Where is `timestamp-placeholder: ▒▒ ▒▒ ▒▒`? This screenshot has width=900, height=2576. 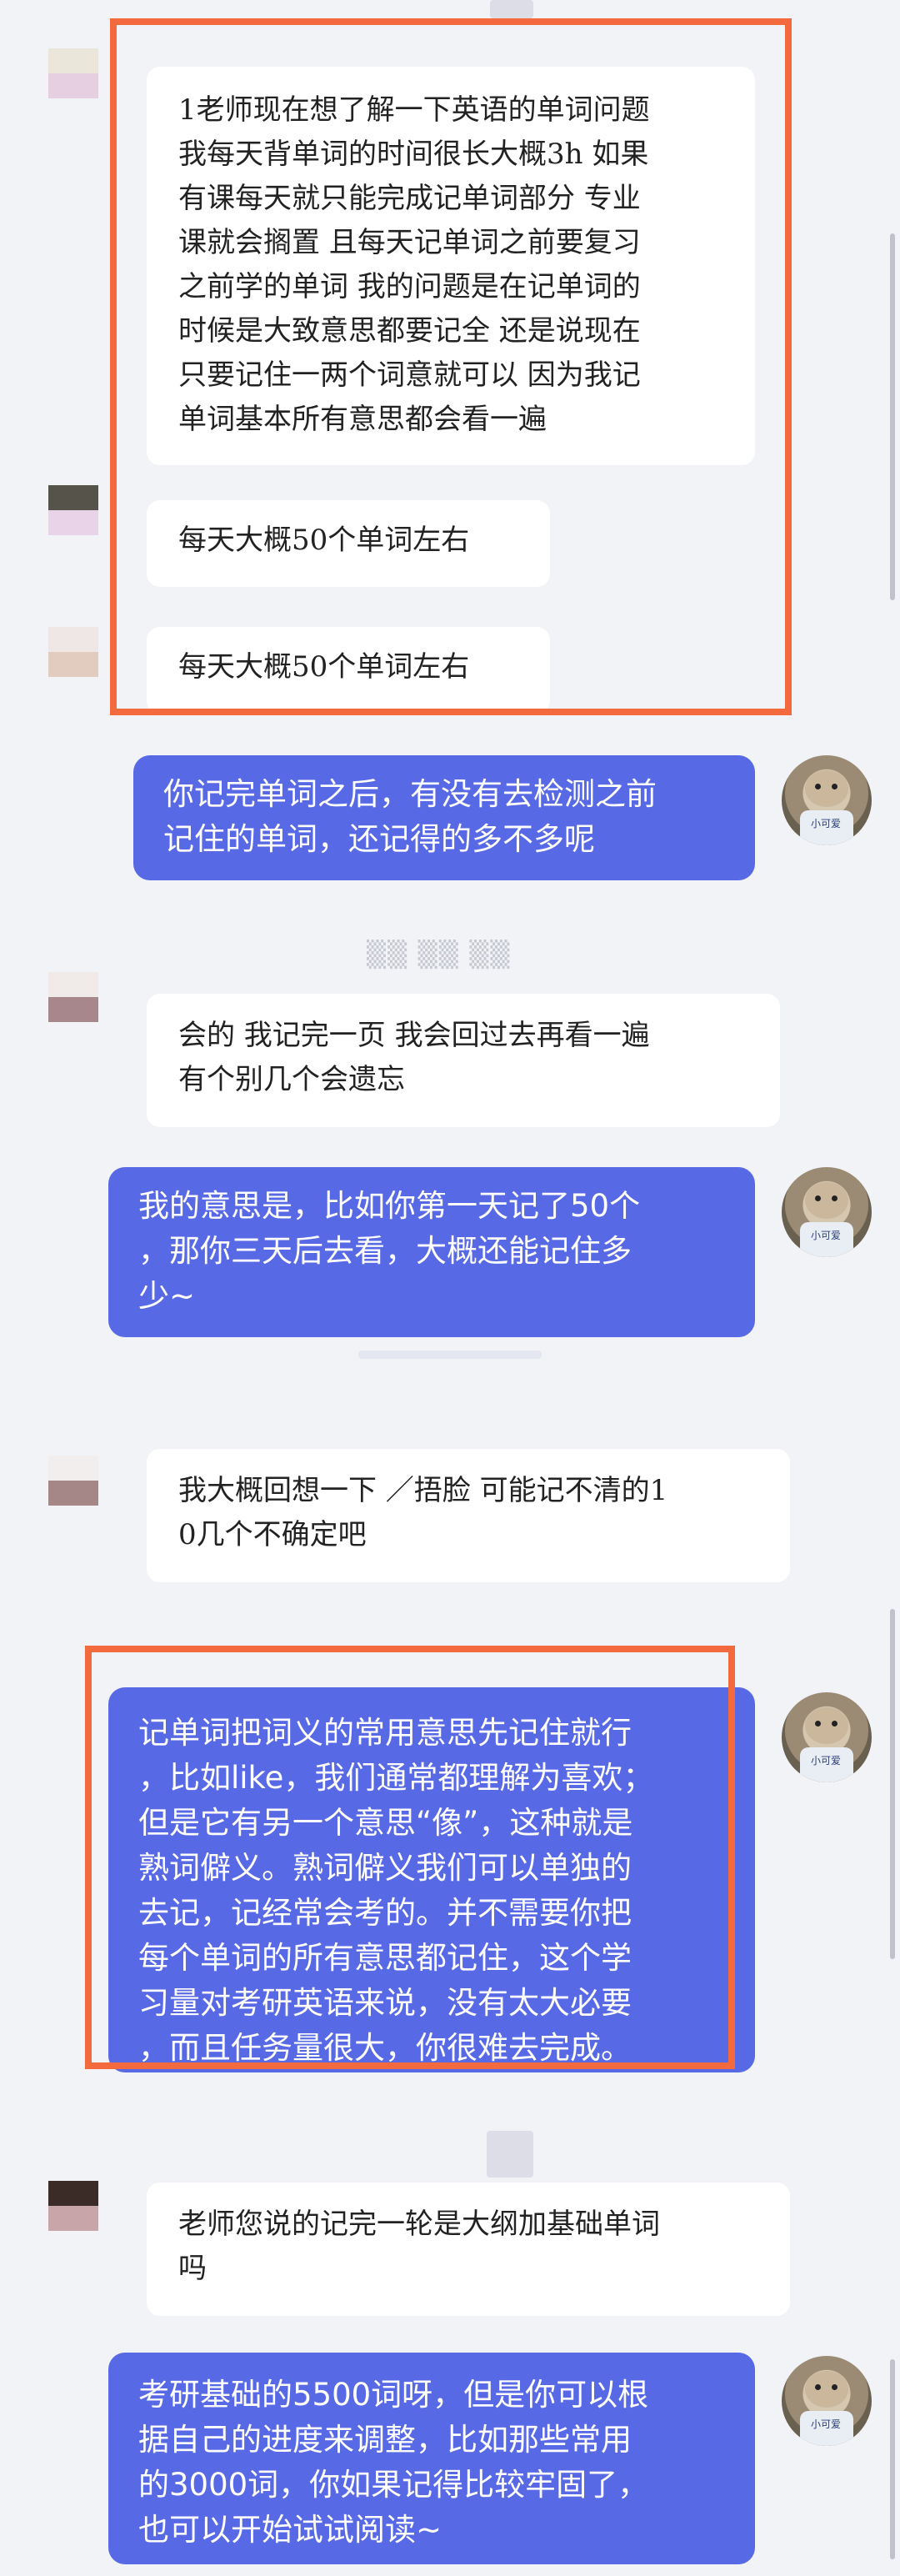
timestamp-placeholder: ▒▒ ▒▒ ▒▒ is located at coordinates (439, 955).